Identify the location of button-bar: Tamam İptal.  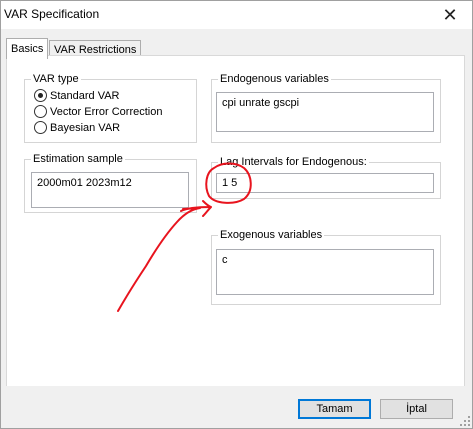
(236, 407).